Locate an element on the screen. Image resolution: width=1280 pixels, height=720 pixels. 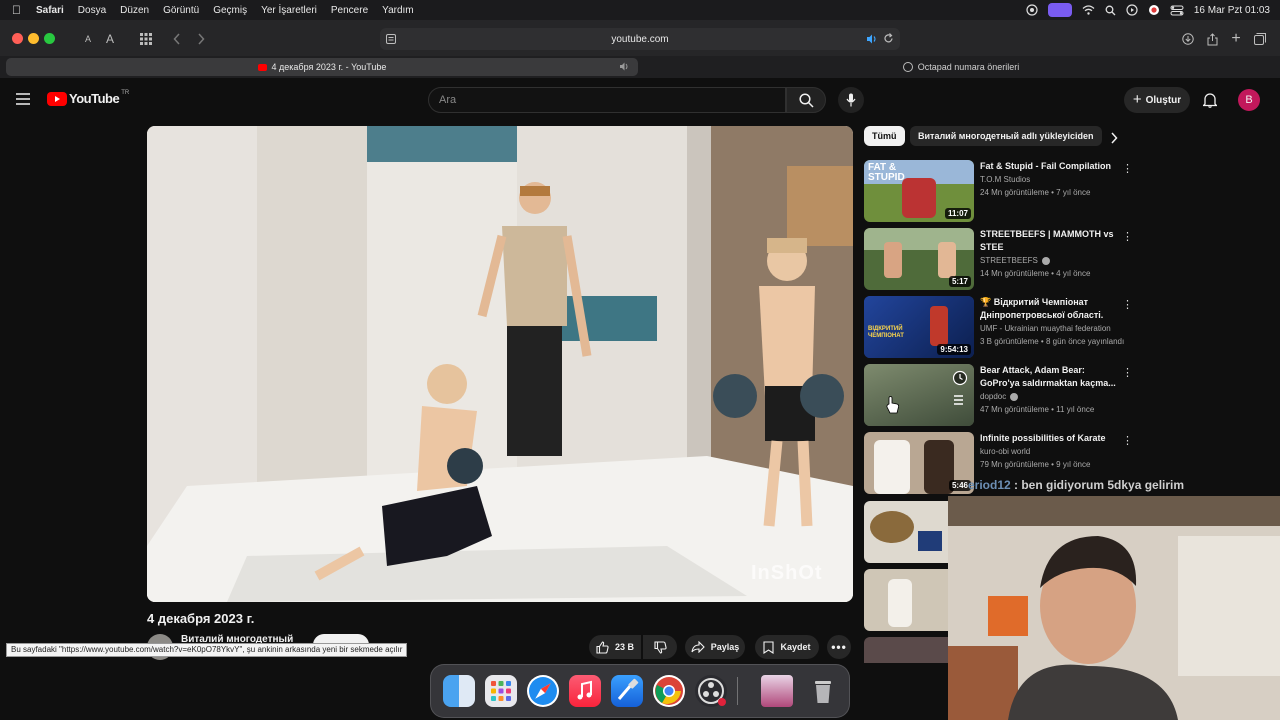
obs-icon is located at coordinates (711, 691).